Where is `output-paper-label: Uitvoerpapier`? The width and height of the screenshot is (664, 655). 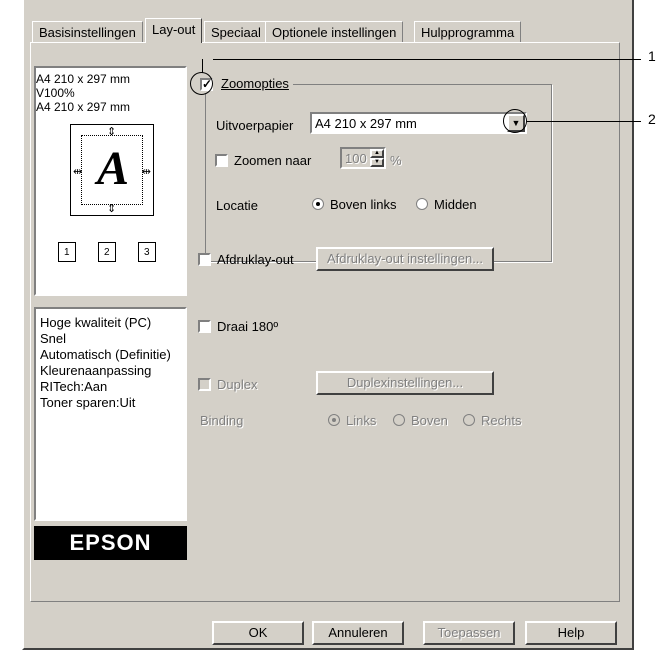 output-paper-label: Uitvoerpapier is located at coordinates (255, 125).